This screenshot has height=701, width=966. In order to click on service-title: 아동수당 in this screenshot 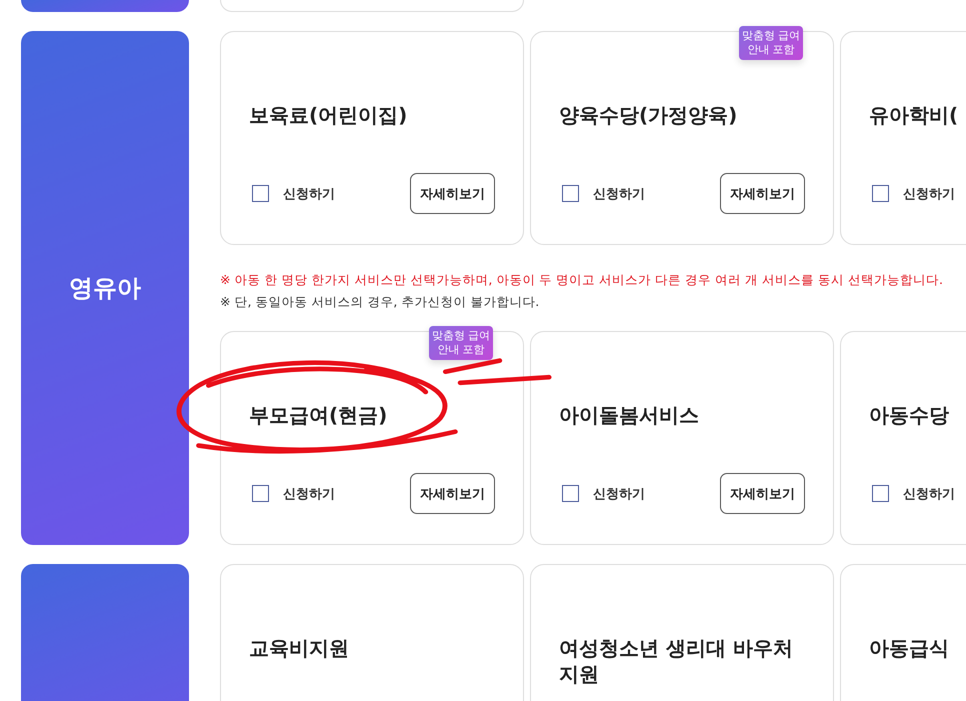, I will do `click(909, 415)`.